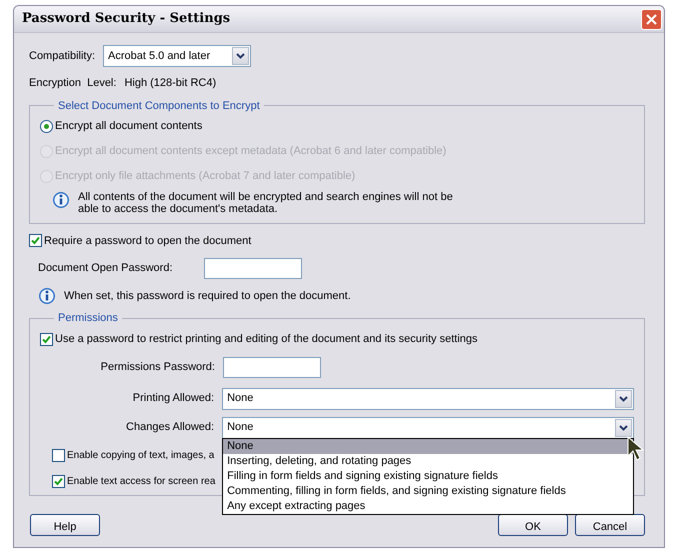  What do you see at coordinates (428, 399) in the screenshot?
I see `dropdown: None` at bounding box center [428, 399].